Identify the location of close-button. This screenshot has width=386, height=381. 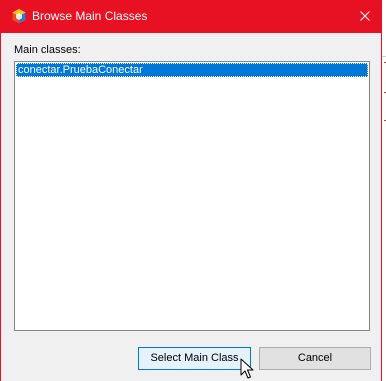
(365, 16).